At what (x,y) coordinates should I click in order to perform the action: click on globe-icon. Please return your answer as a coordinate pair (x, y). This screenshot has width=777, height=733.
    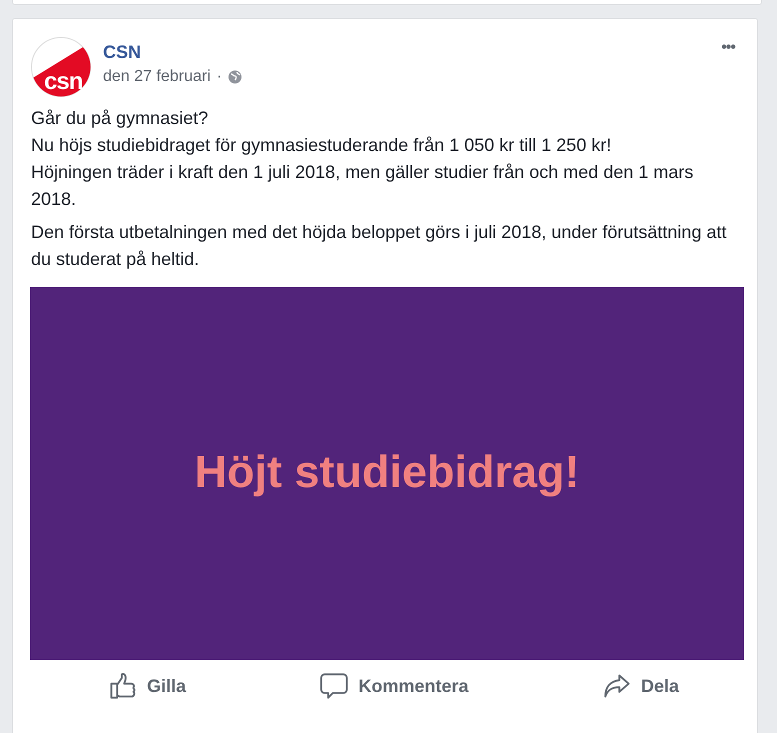
    Looking at the image, I should click on (235, 77).